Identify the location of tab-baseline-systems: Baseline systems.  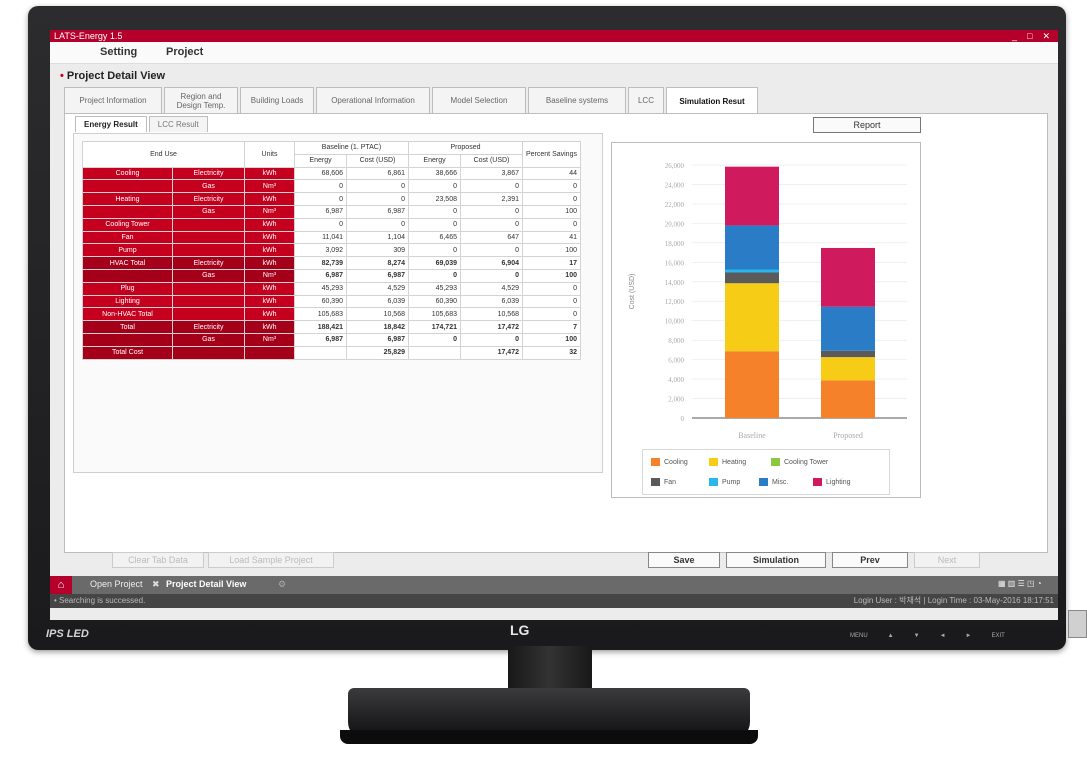
(577, 100).